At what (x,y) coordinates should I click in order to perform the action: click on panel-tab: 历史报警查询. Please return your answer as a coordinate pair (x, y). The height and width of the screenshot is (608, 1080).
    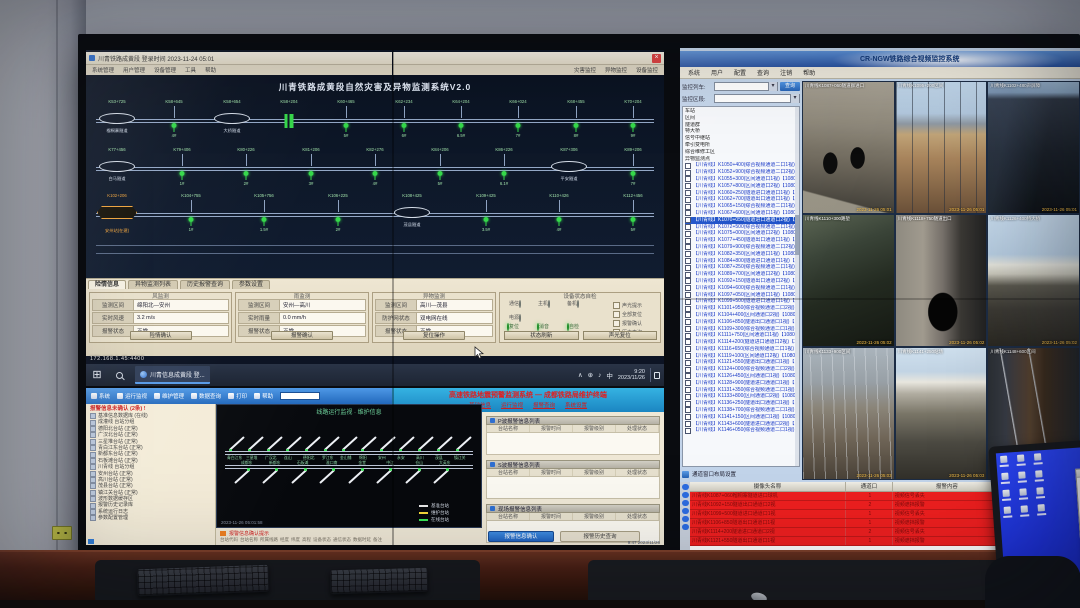
    Looking at the image, I should click on (205, 284).